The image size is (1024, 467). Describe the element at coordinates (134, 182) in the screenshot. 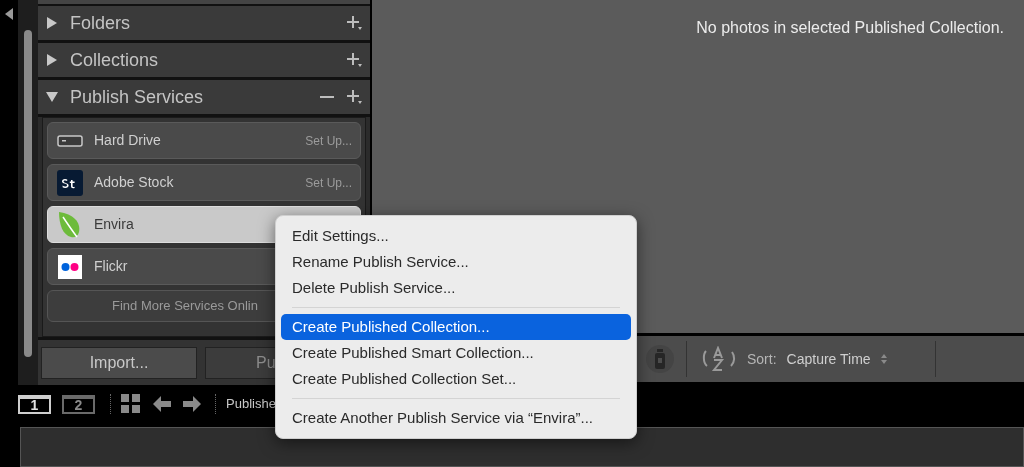

I see `service-name: Adobe Stock` at that location.